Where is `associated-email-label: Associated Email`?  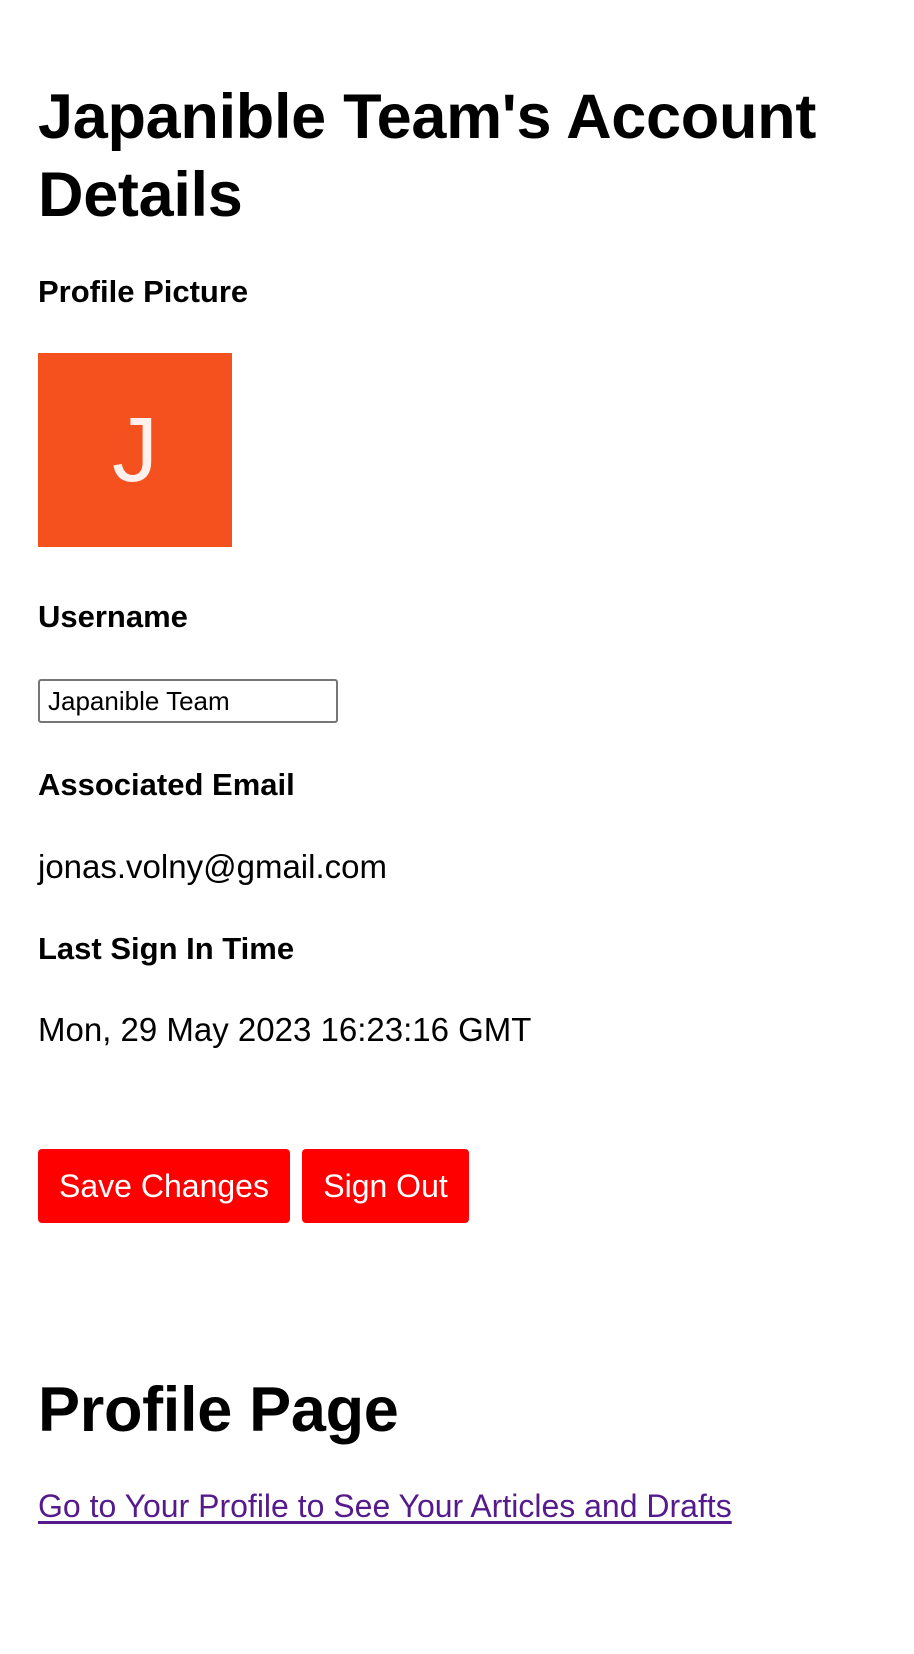
associated-email-label: Associated Email is located at coordinates (166, 784).